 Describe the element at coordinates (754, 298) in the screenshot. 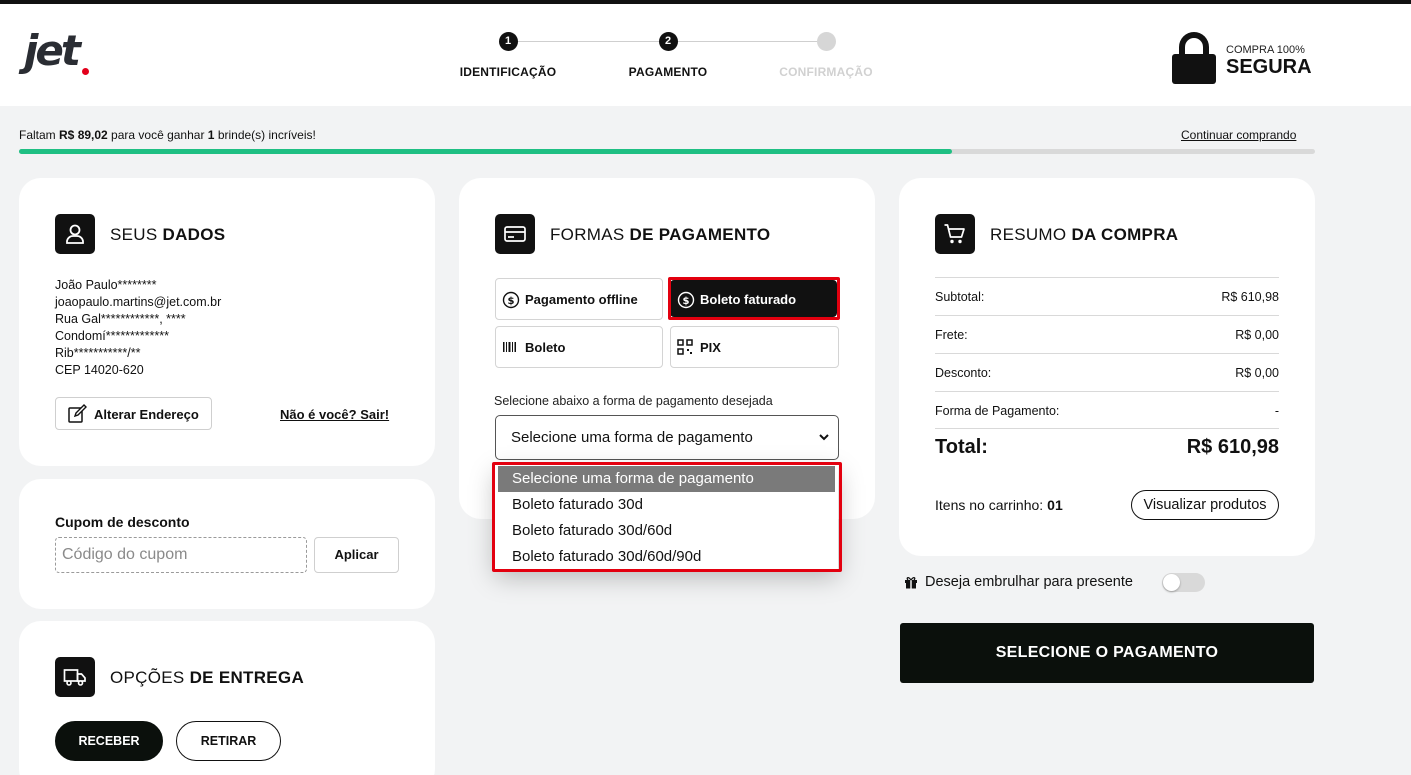

I see `highlight-boleto-faturado` at that location.